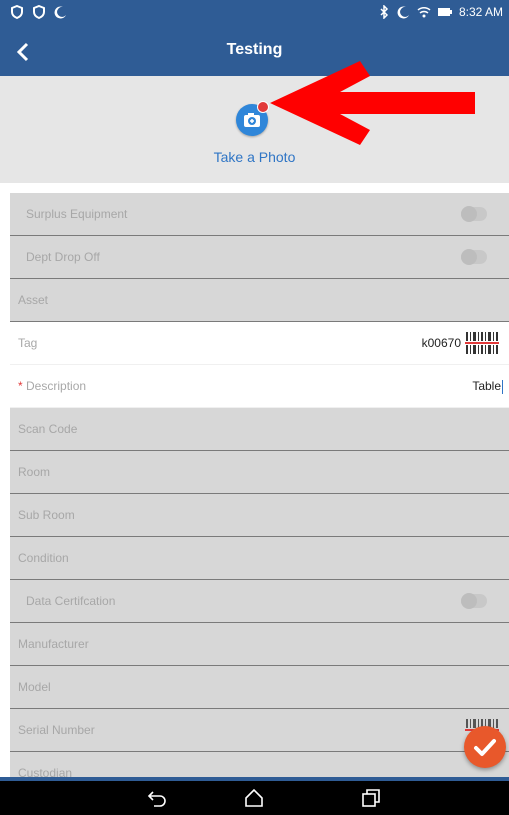  Describe the element at coordinates (444, 12) in the screenshot. I see `battery-icon` at that location.